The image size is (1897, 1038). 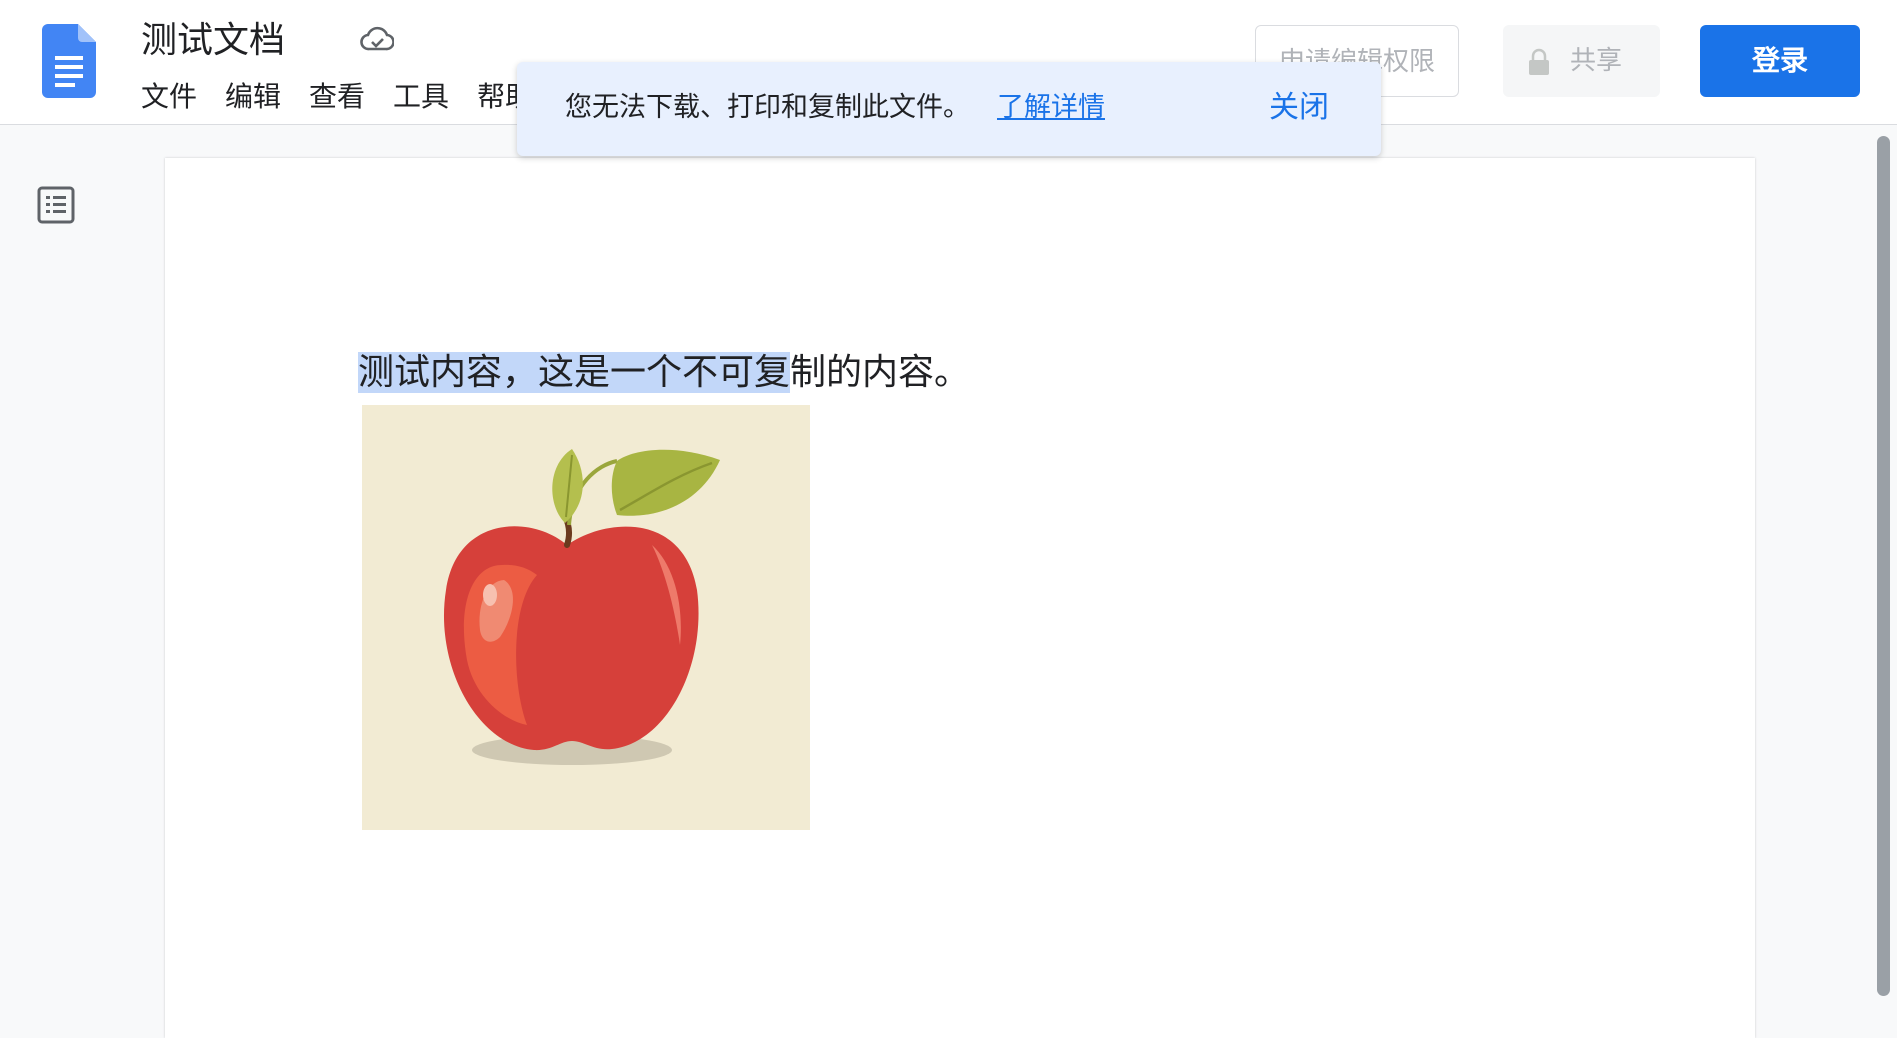 What do you see at coordinates (1051, 108) in the screenshot?
I see `learn-more-link: 了解详情` at bounding box center [1051, 108].